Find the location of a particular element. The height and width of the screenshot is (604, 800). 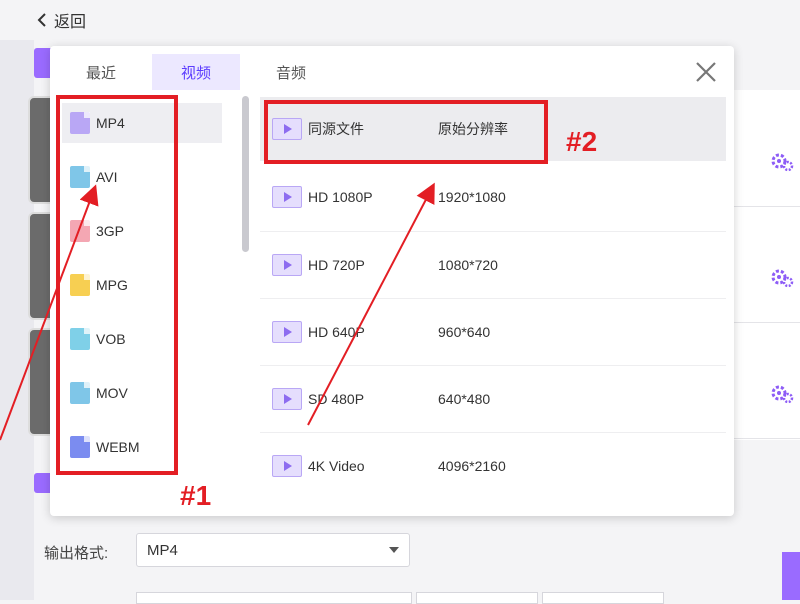

output-format-select: MP4 is located at coordinates (273, 550).